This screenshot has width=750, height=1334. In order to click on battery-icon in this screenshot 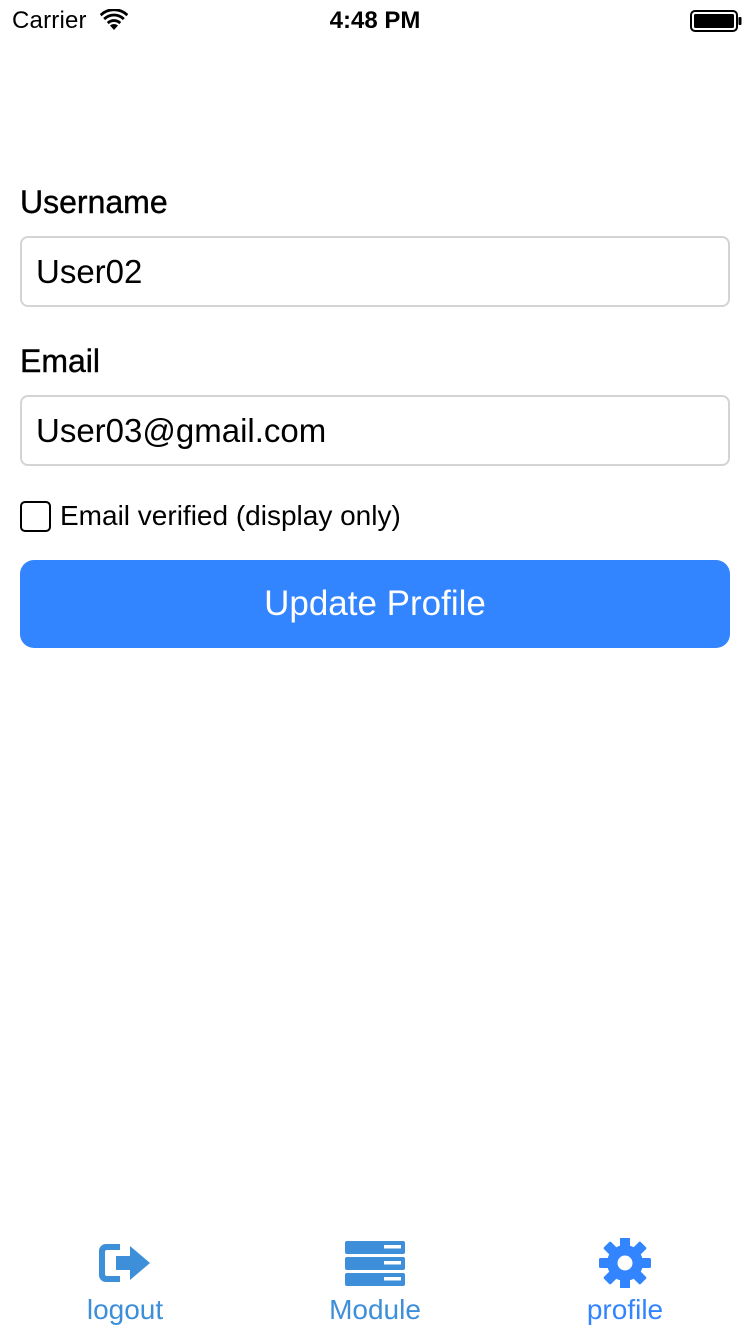, I will do `click(716, 21)`.